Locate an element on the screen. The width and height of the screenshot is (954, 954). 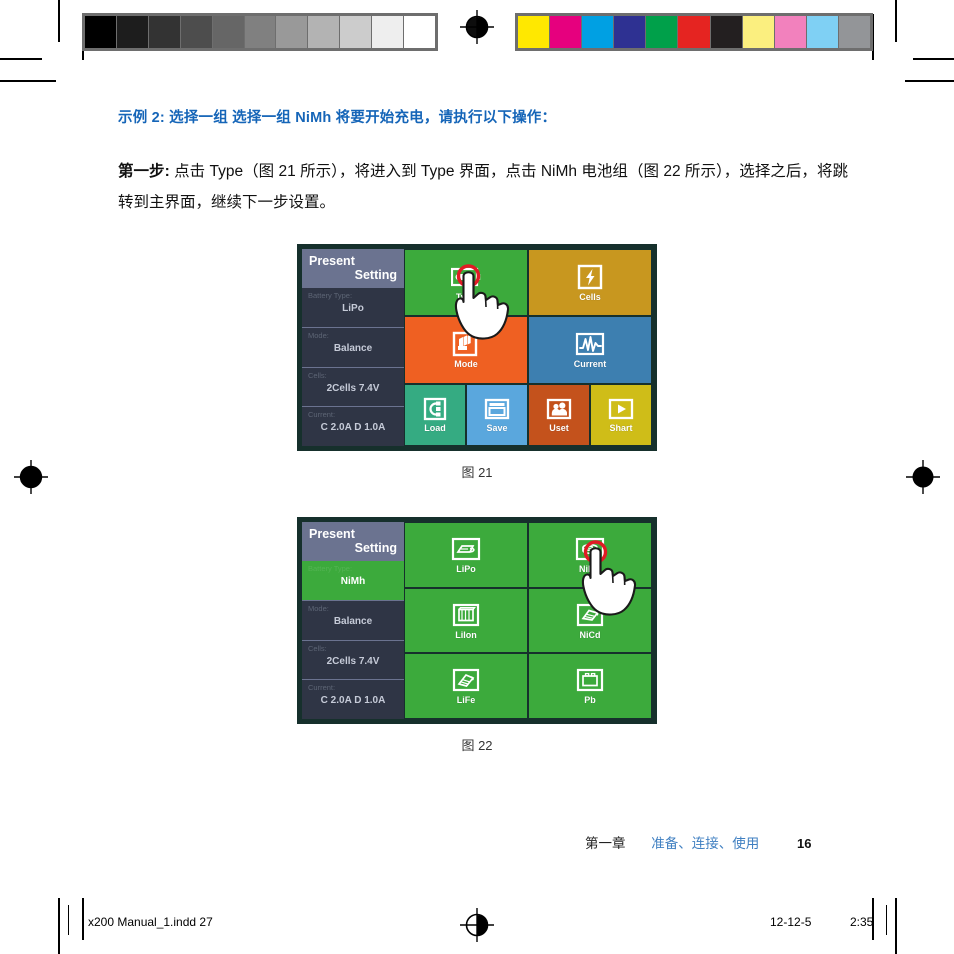
lipo-pack-icon is located at coordinates (466, 549).